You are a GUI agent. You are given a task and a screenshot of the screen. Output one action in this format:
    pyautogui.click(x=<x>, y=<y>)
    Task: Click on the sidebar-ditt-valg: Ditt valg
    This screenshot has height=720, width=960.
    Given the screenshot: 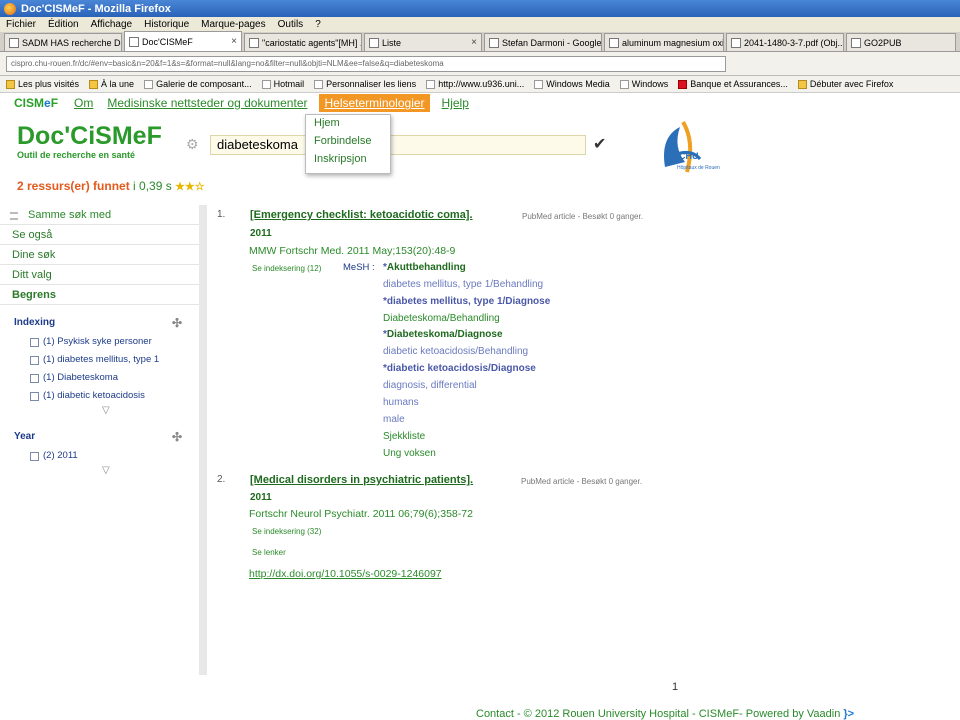 What is the action you would take?
    pyautogui.click(x=99, y=275)
    